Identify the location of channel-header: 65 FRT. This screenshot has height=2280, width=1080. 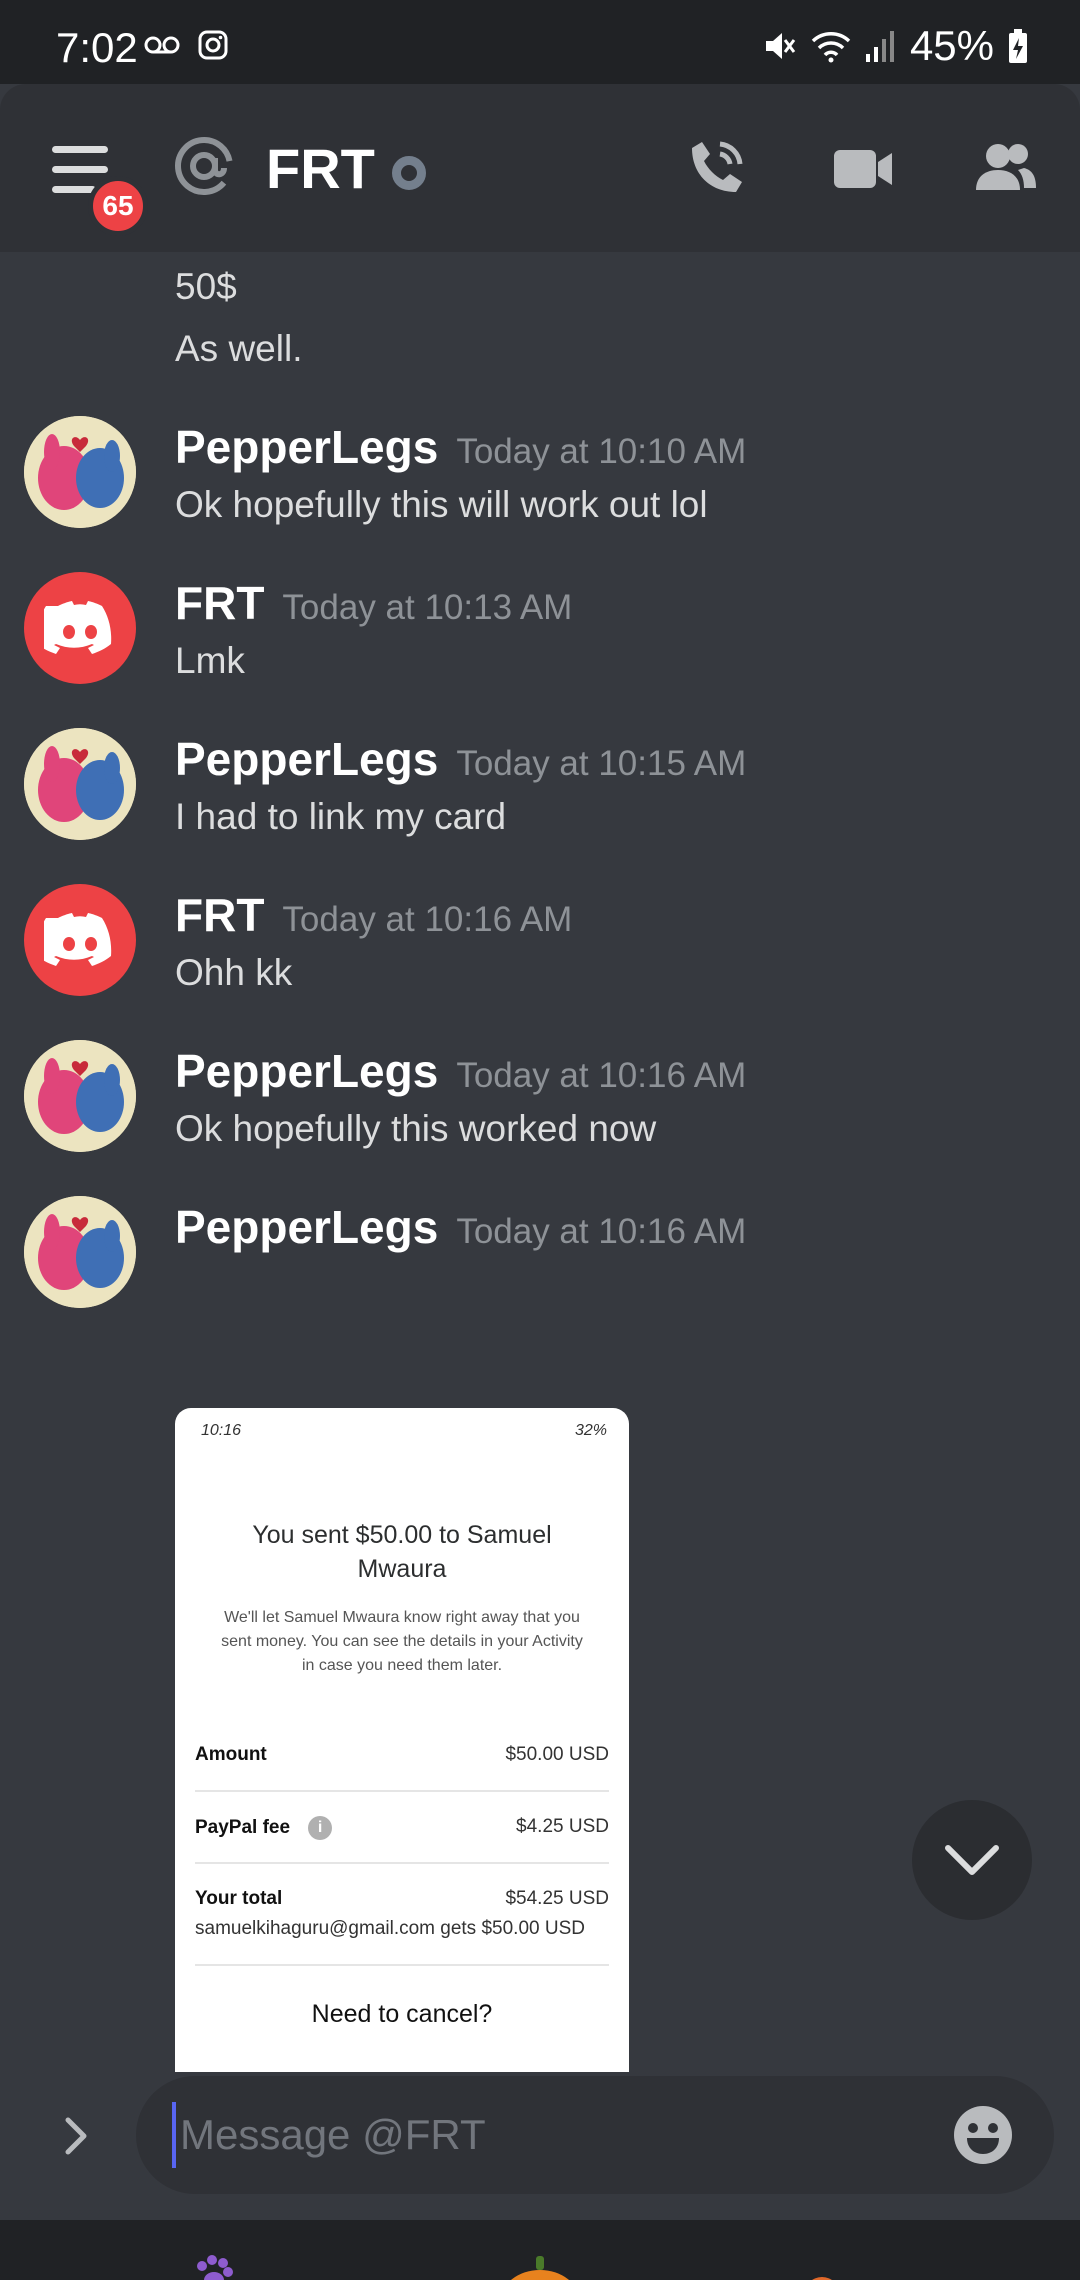
(540, 168).